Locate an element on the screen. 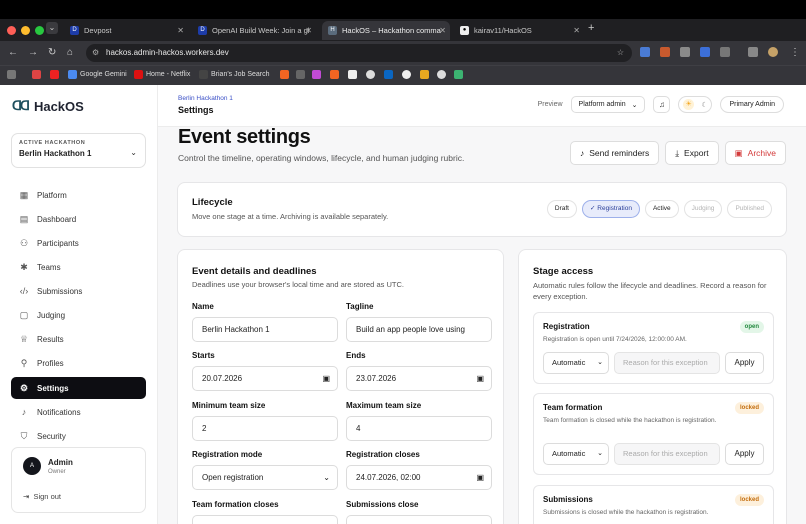  extensions-puzzle-icon is located at coordinates (725, 52).